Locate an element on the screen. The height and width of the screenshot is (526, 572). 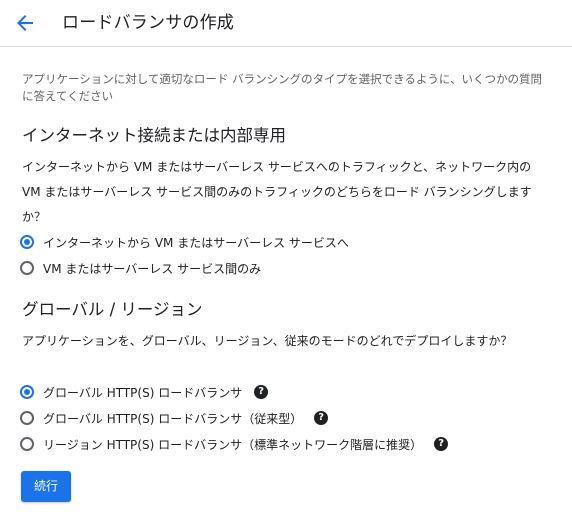
section-heading-connectivity: インターネット接続または内部専用 is located at coordinates (154, 135).